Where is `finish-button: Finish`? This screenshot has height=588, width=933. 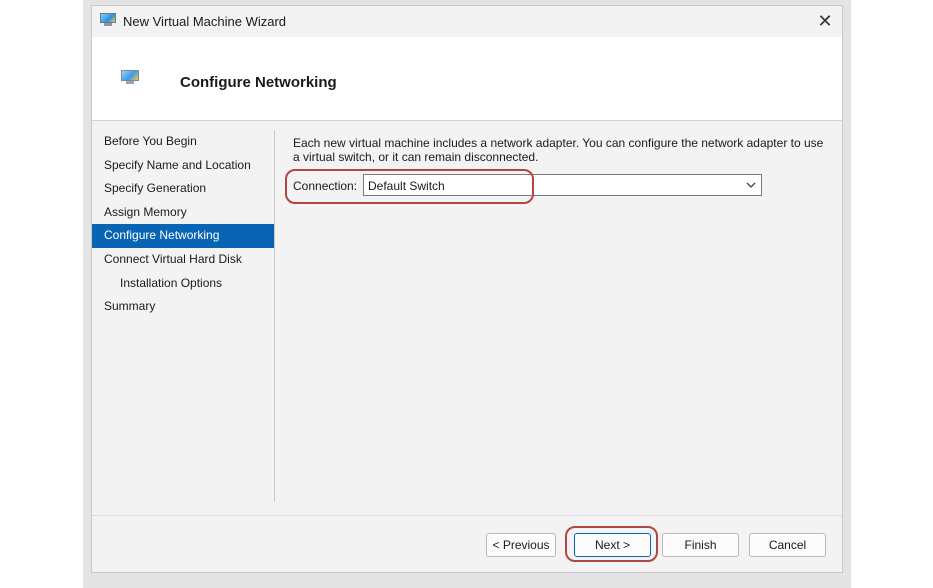 finish-button: Finish is located at coordinates (700, 545).